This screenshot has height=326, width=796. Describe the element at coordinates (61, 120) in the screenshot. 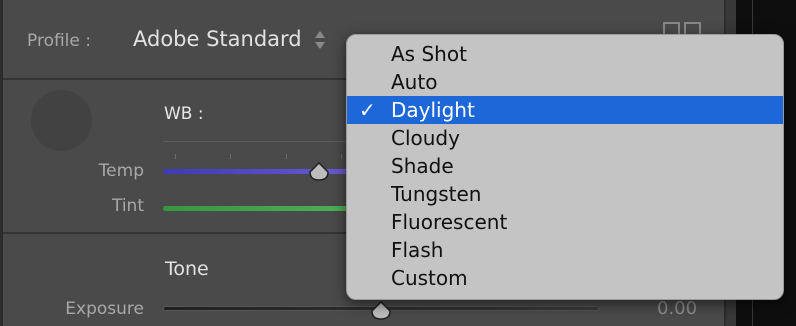

I see `wb-eyedropper-icon` at that location.